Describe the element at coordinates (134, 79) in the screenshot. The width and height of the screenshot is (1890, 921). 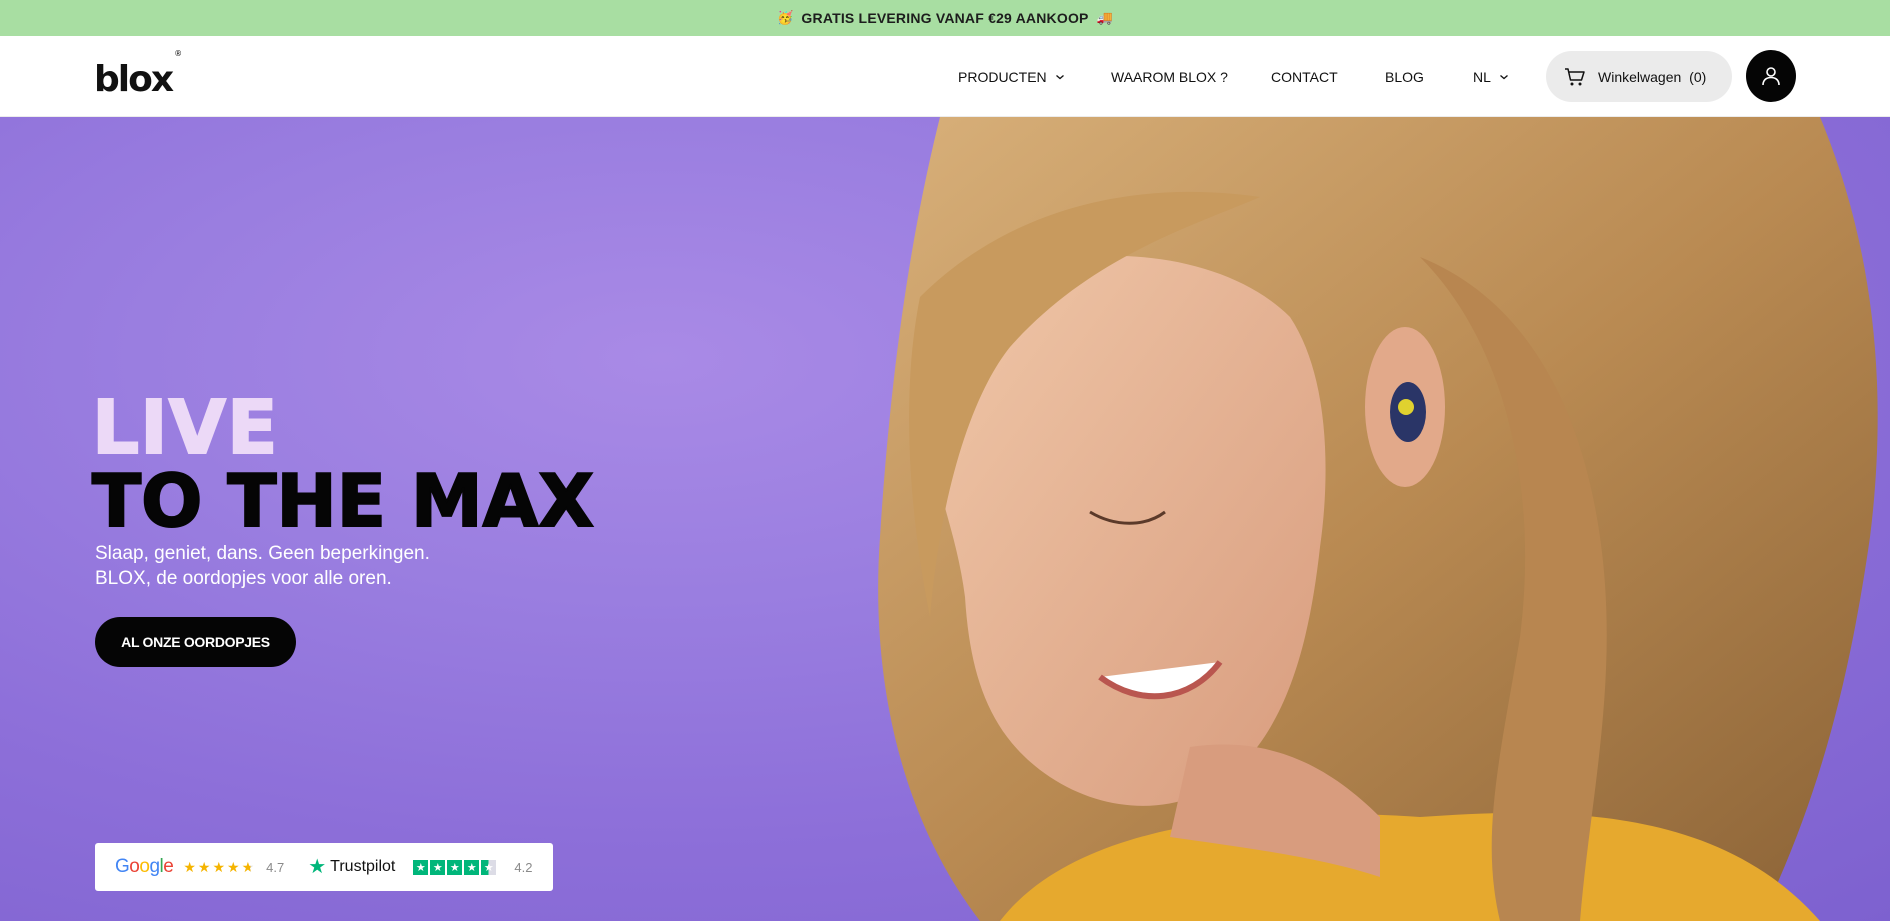
I see `logo-text: blox` at that location.